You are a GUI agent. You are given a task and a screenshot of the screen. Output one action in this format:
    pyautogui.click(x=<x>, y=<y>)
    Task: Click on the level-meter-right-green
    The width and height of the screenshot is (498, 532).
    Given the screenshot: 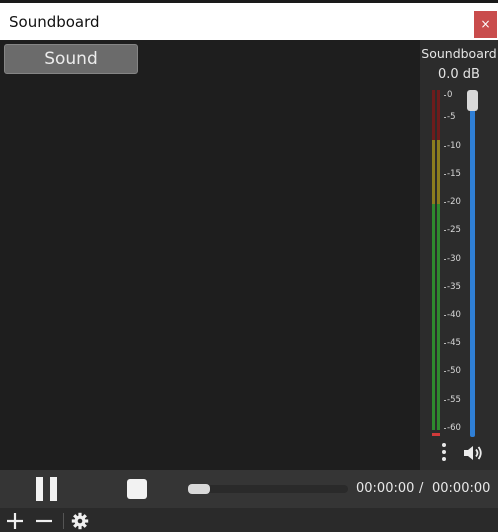 What is the action you would take?
    pyautogui.click(x=438, y=317)
    